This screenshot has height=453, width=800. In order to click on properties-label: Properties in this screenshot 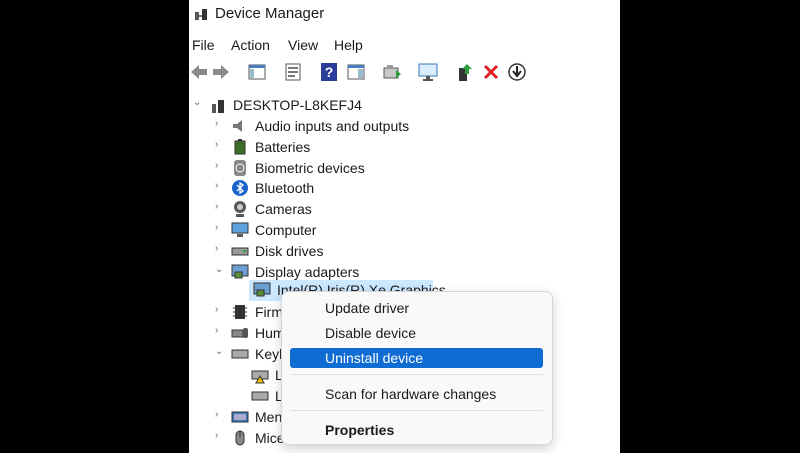, I will do `click(360, 430)`.